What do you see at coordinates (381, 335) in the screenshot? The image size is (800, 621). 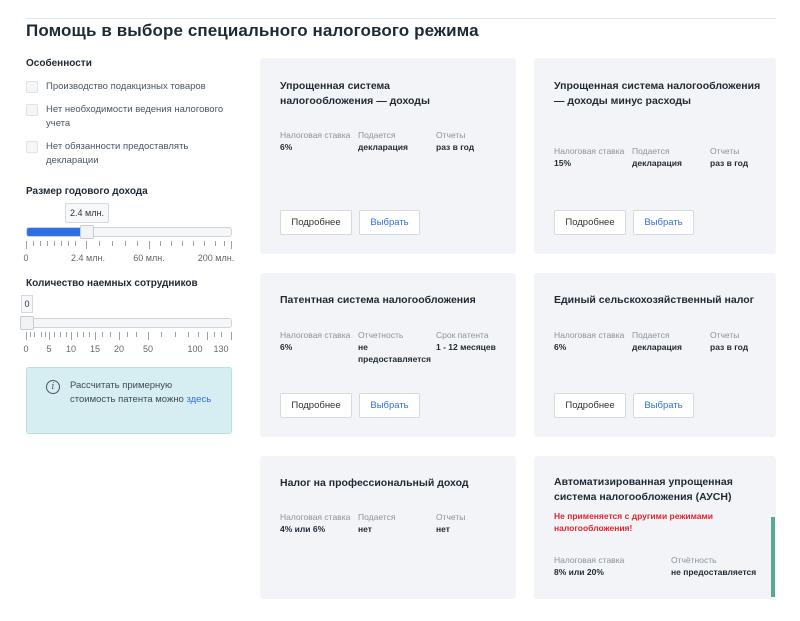 I see `prop-label: Отчетность` at bounding box center [381, 335].